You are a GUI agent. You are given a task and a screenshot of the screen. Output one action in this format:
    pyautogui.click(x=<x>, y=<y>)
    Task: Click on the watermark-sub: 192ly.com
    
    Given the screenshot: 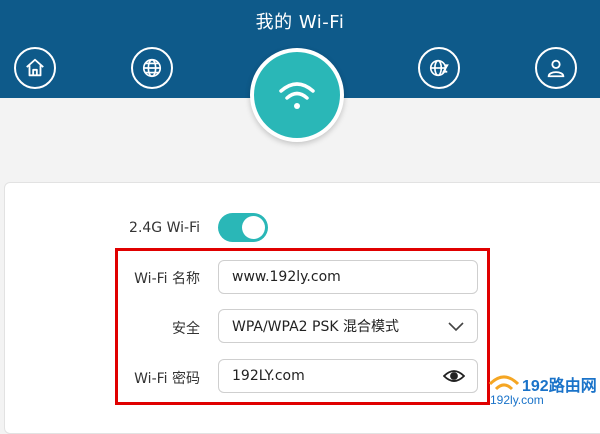 What is the action you would take?
    pyautogui.click(x=517, y=400)
    